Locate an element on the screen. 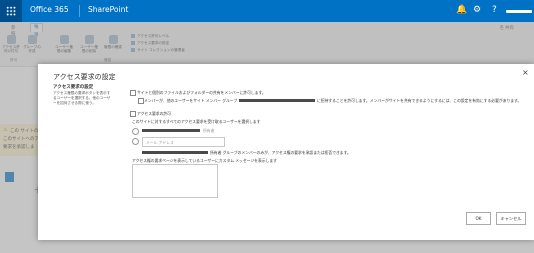 Image resolution: width=534 pixels, height=253 pixels. waffle-icon is located at coordinates (11, 11).